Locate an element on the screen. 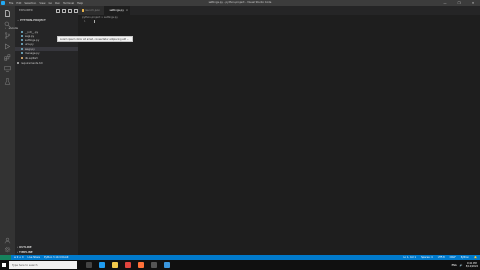 The height and width of the screenshot is (270, 480). run-debug-icon is located at coordinates (7, 46).